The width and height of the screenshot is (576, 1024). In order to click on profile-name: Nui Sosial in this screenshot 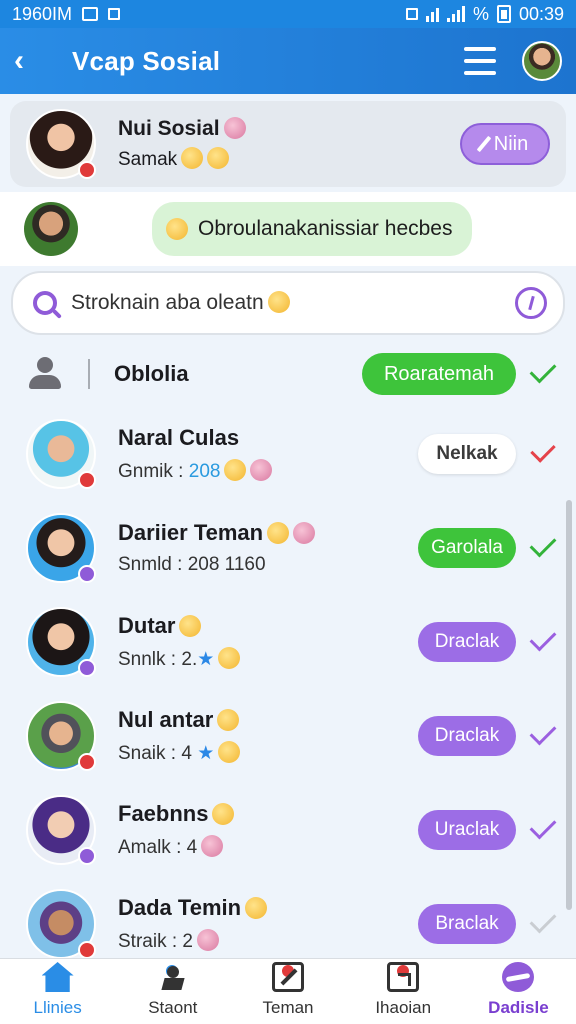, I will do `click(182, 129)`.